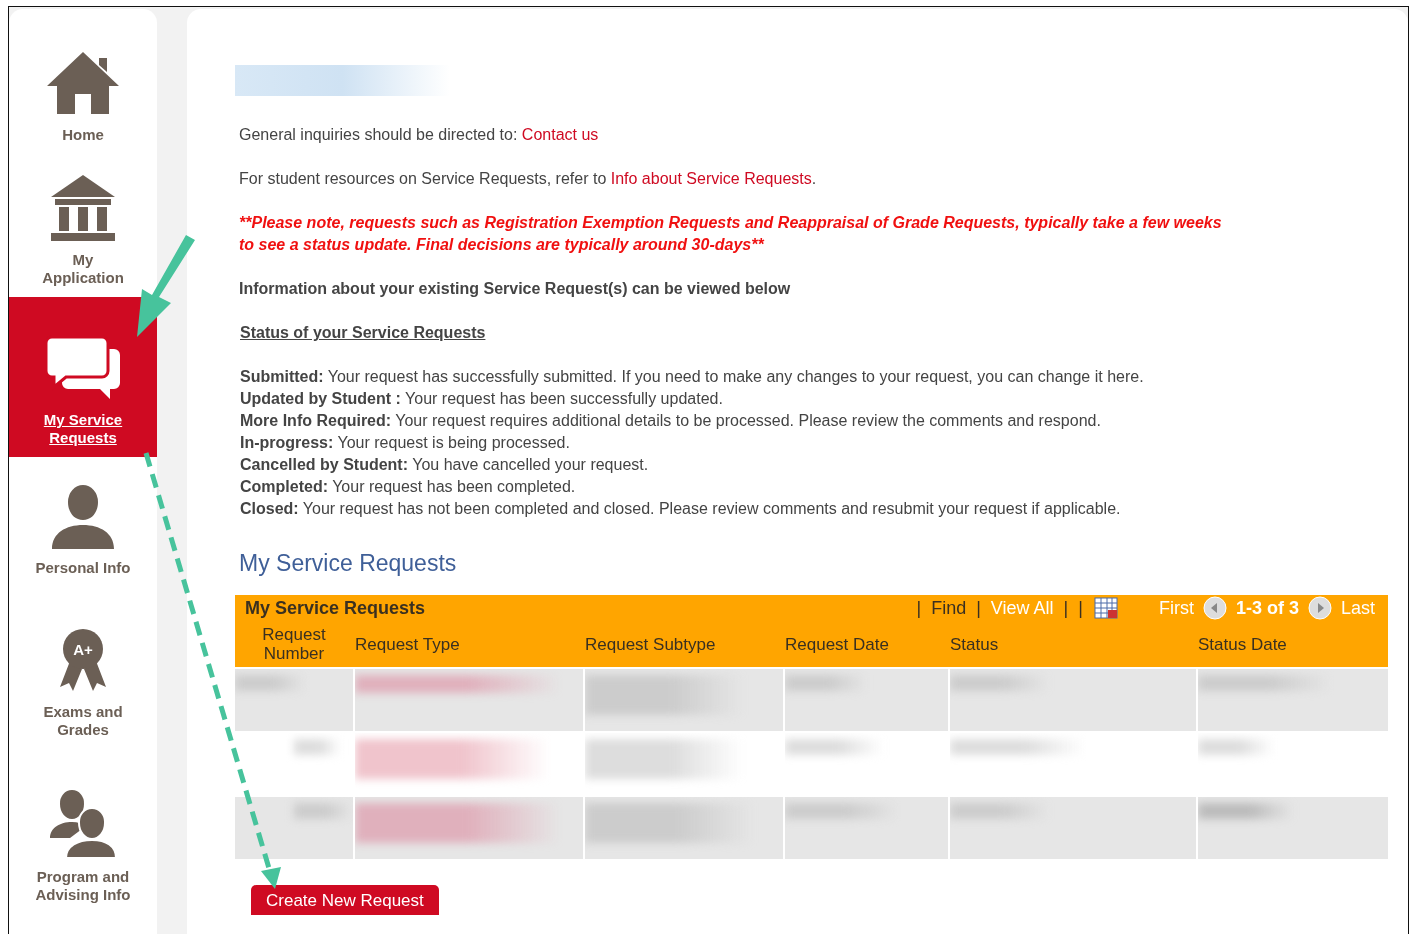  I want to click on sidebar-item: Home, so click(83, 81).